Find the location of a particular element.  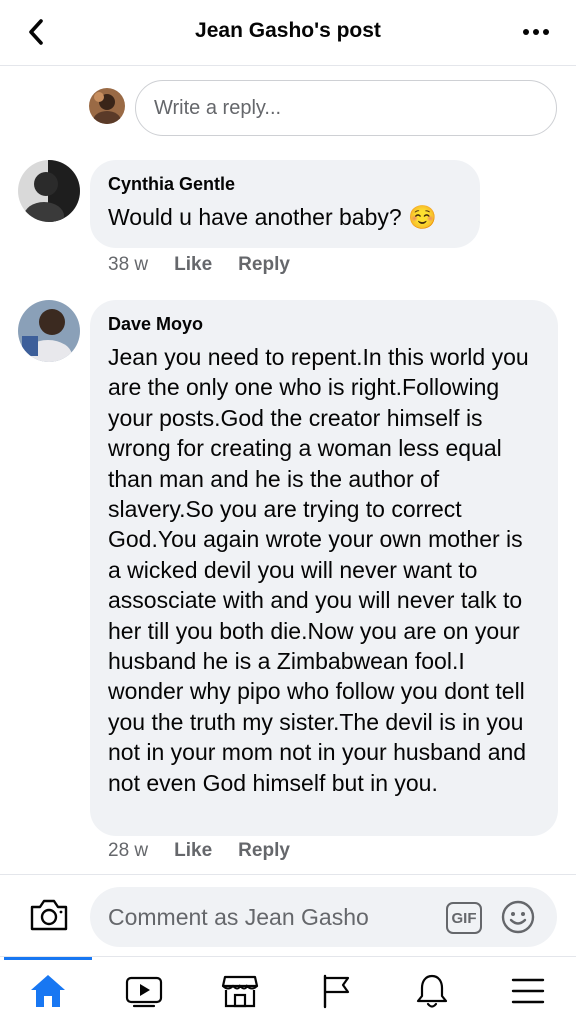

comment-actions: 38 w Like Reply is located at coordinates (199, 265).